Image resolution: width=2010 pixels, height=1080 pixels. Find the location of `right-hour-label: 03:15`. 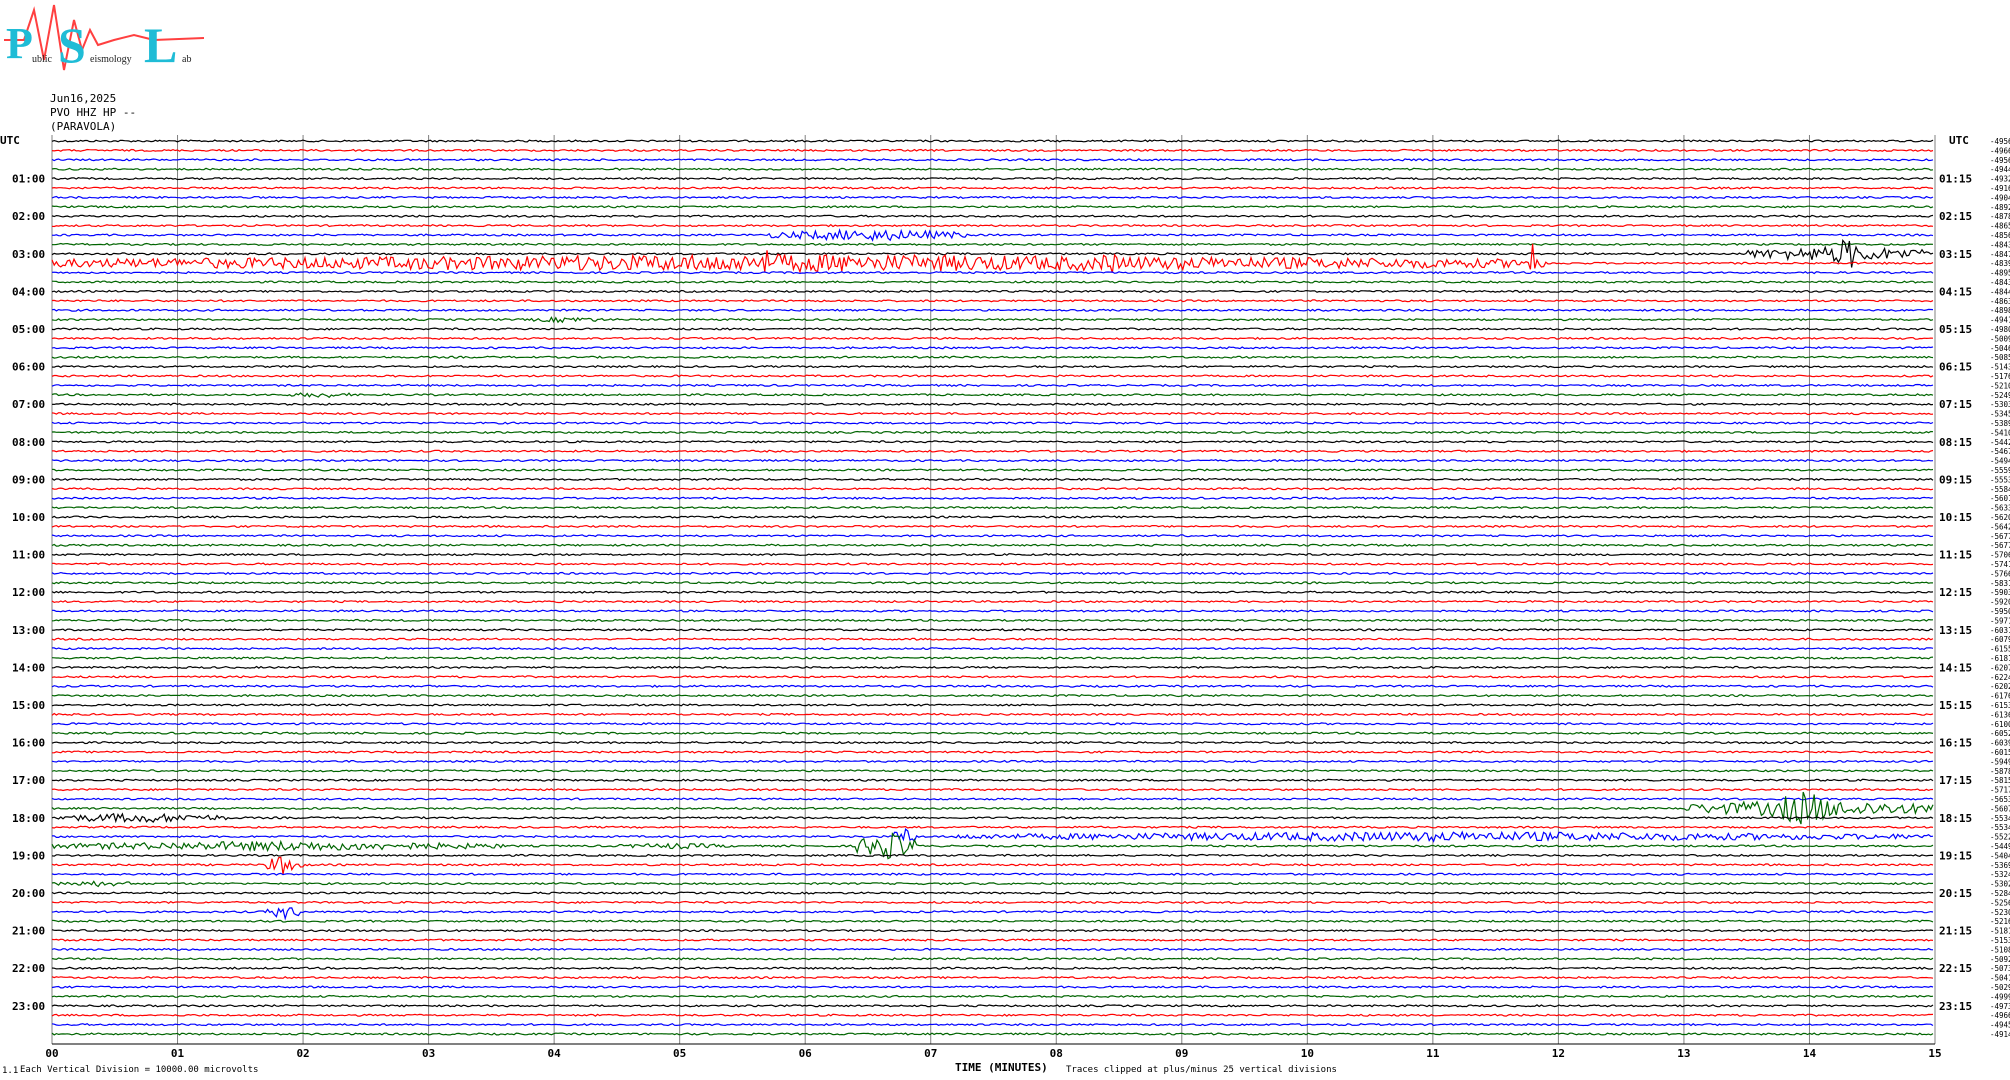

right-hour-label: 03:15 is located at coordinates (1955, 254).